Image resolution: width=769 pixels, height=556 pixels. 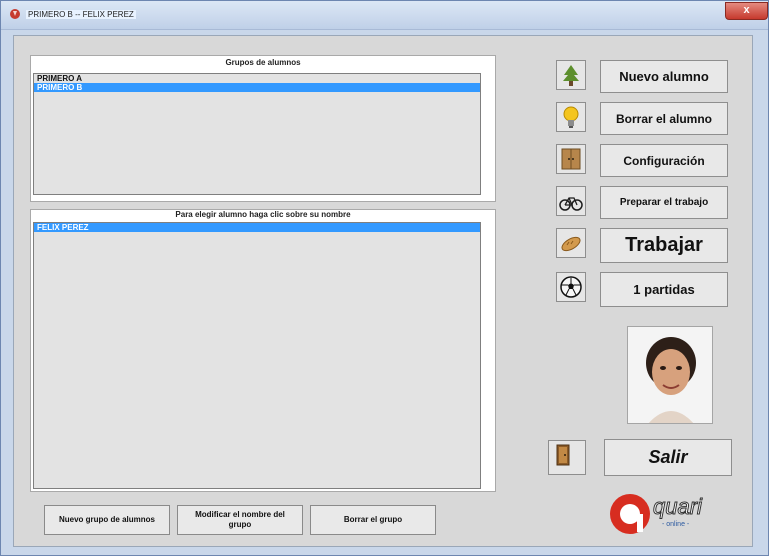 I want to click on new-group-button: Nuevo grupo de alumnos, so click(x=107, y=520).